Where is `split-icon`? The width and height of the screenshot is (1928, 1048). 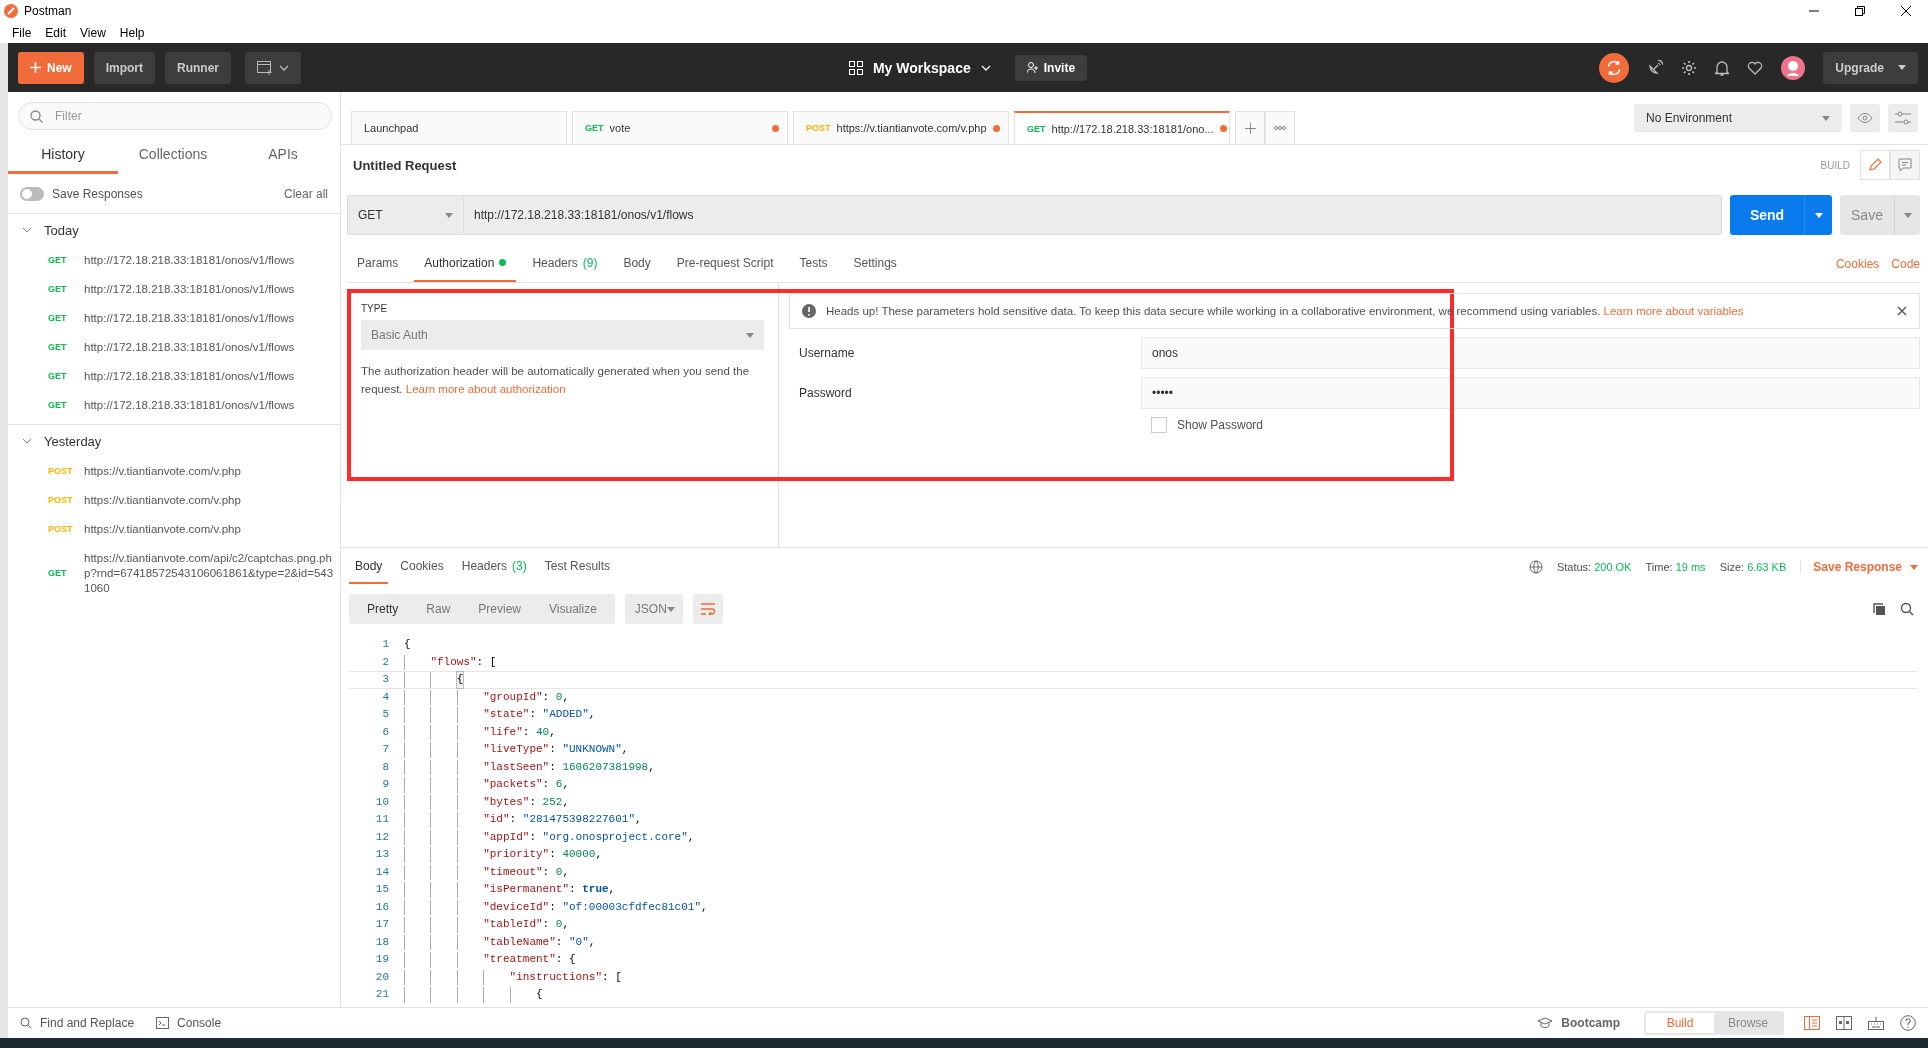
split-icon is located at coordinates (1844, 1023).